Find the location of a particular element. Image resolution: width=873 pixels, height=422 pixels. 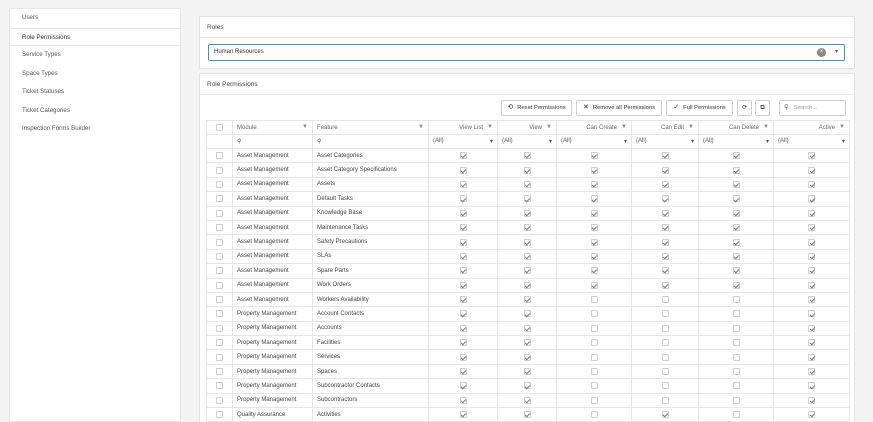

select-all-checkbox is located at coordinates (219, 127).